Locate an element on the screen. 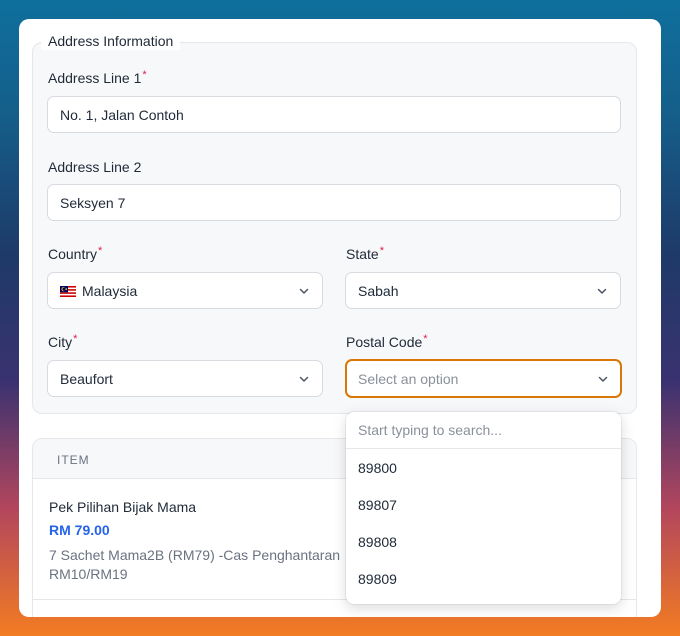  country-label: Country* is located at coordinates (75, 254).